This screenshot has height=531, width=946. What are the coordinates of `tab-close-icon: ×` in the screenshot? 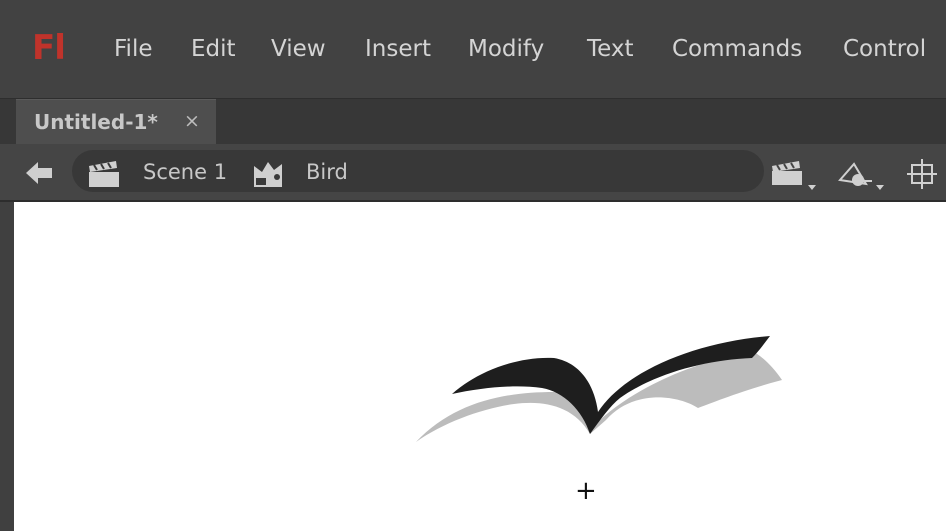 It's located at (192, 121).